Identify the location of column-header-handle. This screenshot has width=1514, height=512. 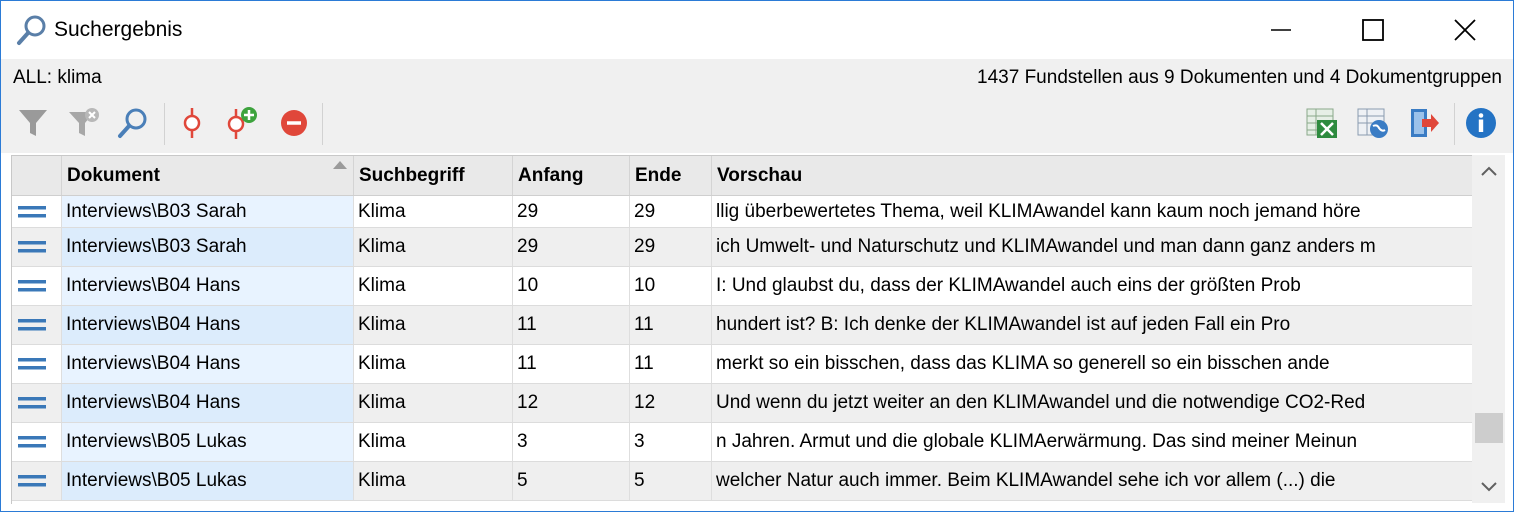
(37, 175).